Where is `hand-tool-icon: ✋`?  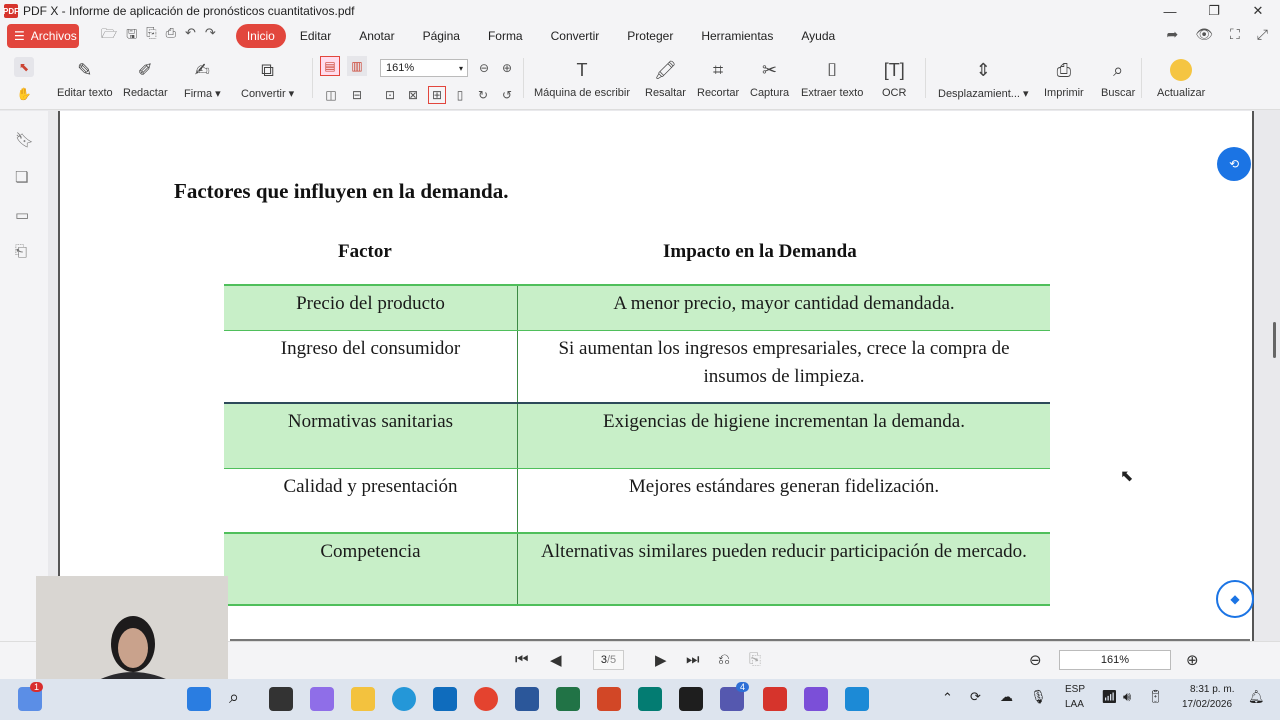
hand-tool-icon: ✋ is located at coordinates (24, 94).